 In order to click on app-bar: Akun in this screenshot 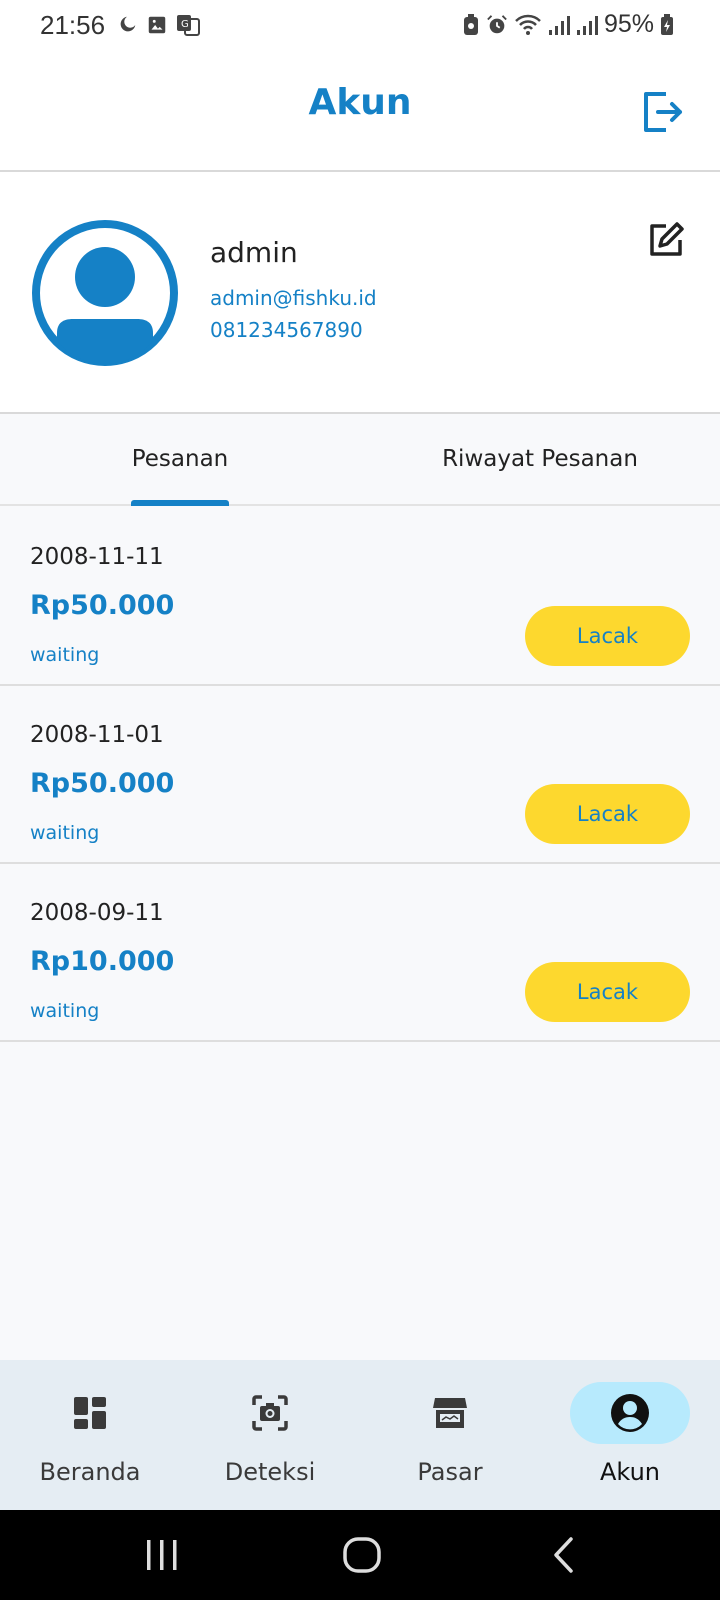, I will do `click(360, 112)`.